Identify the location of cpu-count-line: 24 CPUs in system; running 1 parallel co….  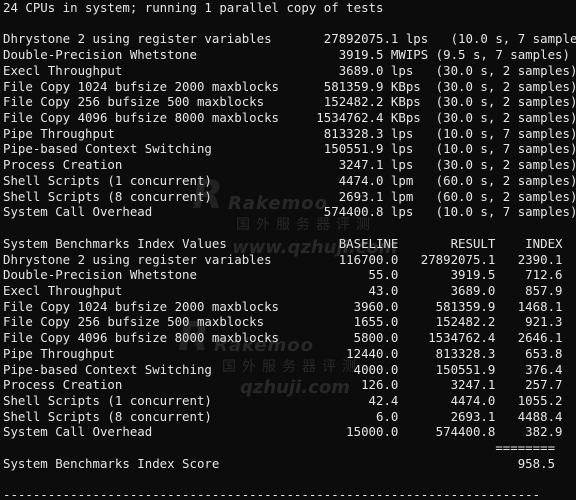
(193, 7).